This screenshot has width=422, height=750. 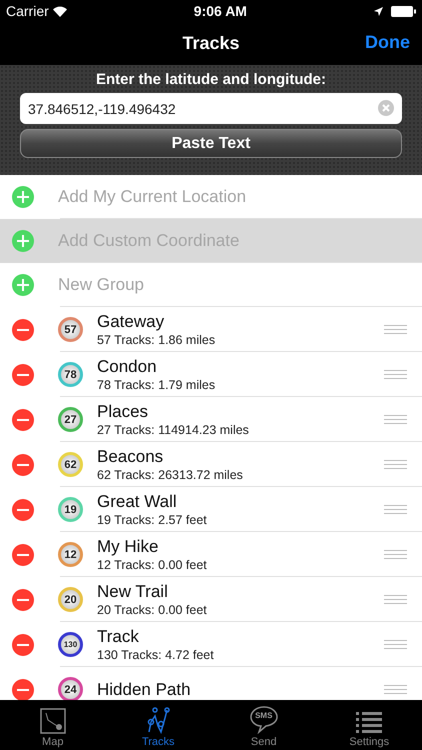 I want to click on group-count-badge: 57, so click(x=70, y=329).